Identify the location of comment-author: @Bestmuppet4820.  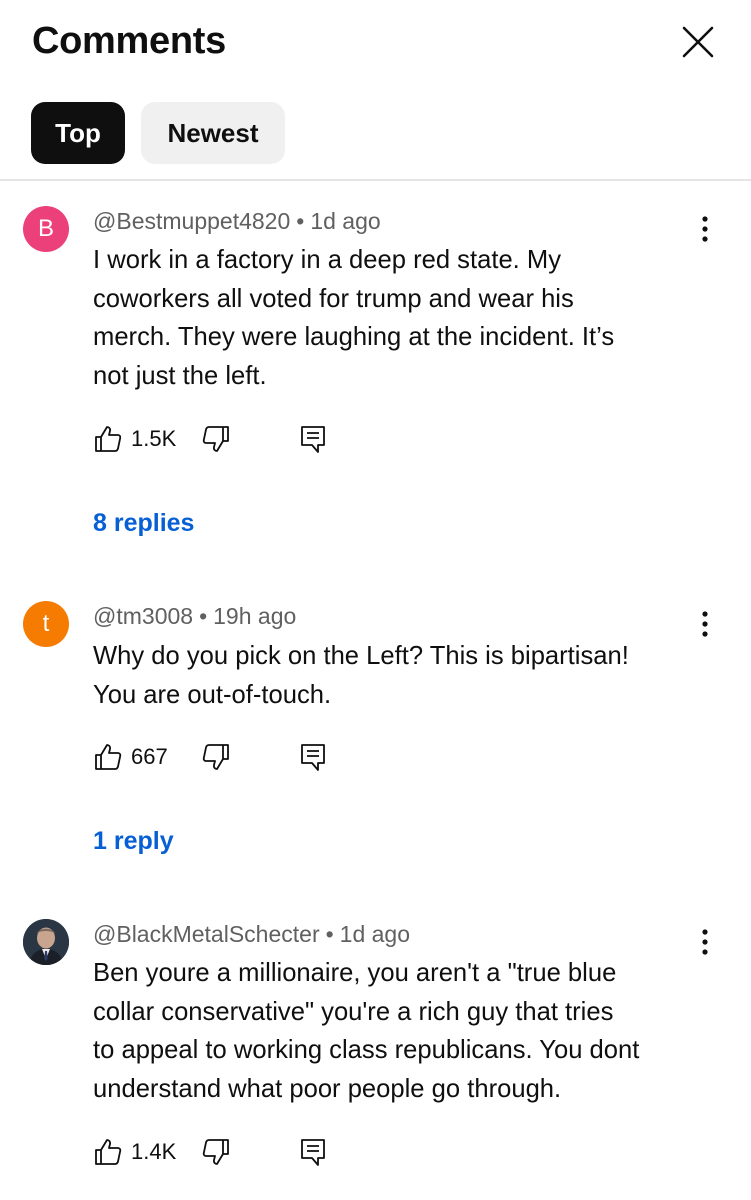
(191, 221).